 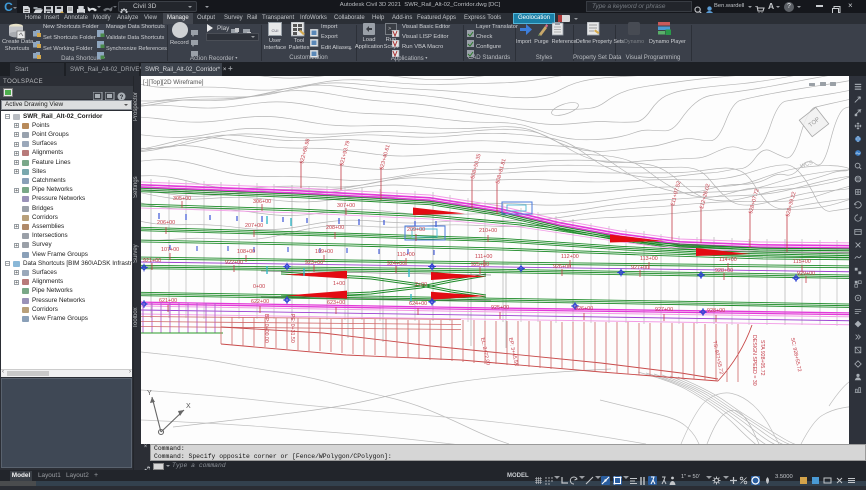 What do you see at coordinates (188, 406) in the screenshot?
I see `svg-text: X` at bounding box center [188, 406].